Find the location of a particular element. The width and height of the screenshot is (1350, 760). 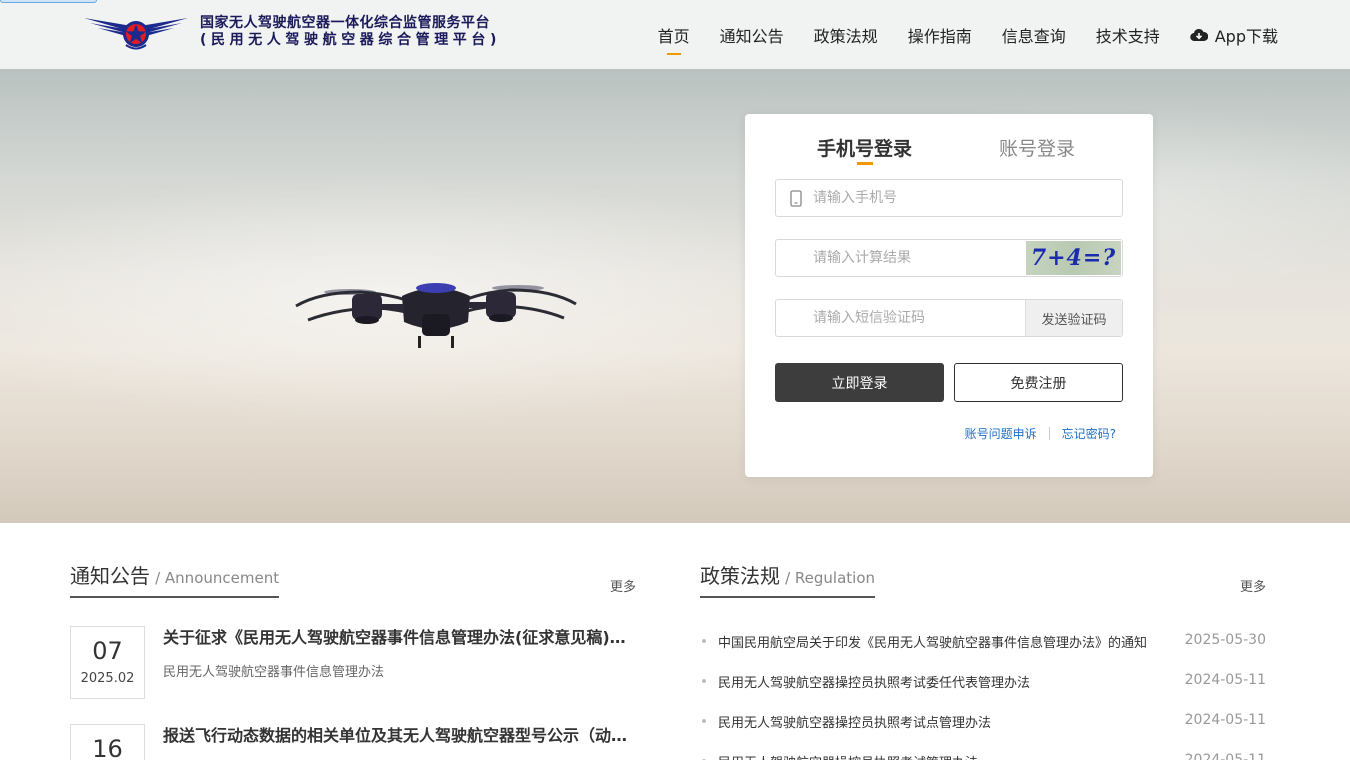

captcha-text: 7+4=? is located at coordinates (1073, 258).